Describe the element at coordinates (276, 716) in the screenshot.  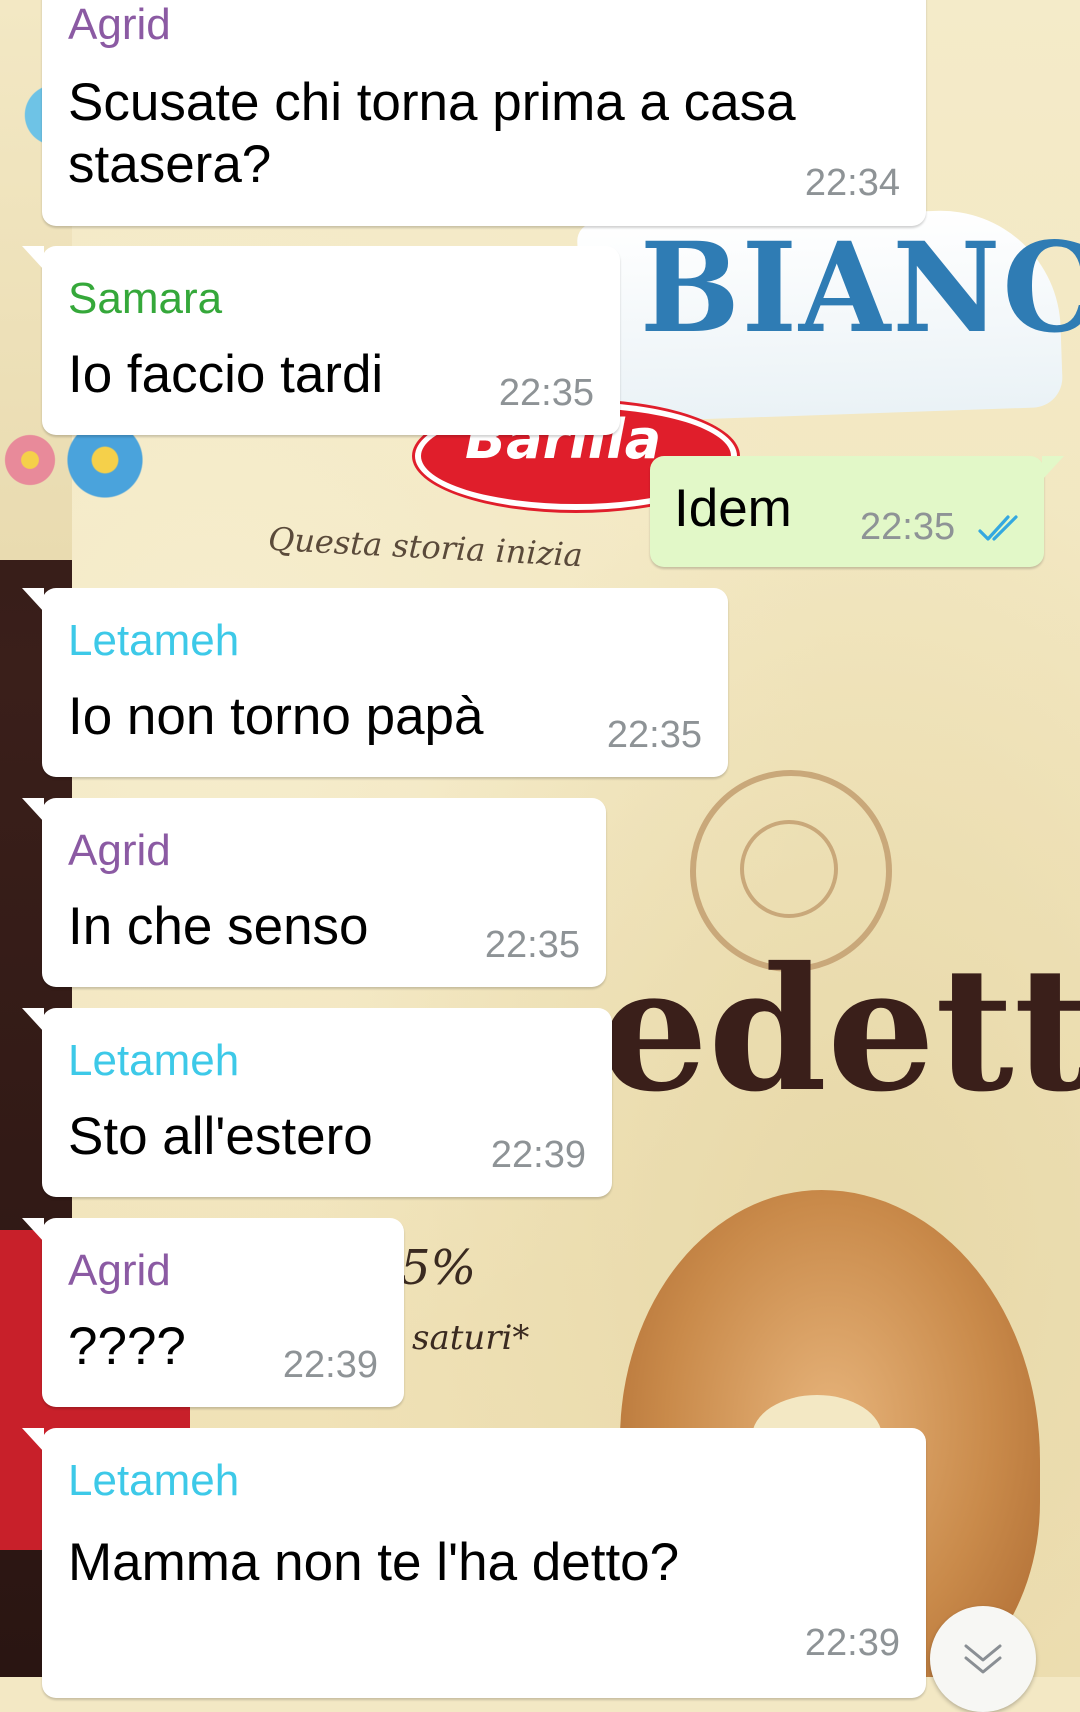
I see `message-text: Io non torno papà` at that location.